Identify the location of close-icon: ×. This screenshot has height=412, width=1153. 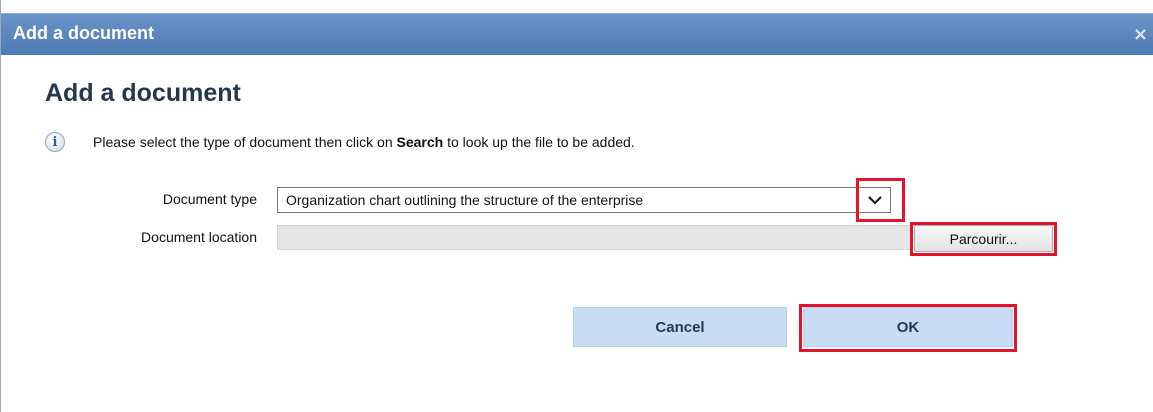
(1140, 34).